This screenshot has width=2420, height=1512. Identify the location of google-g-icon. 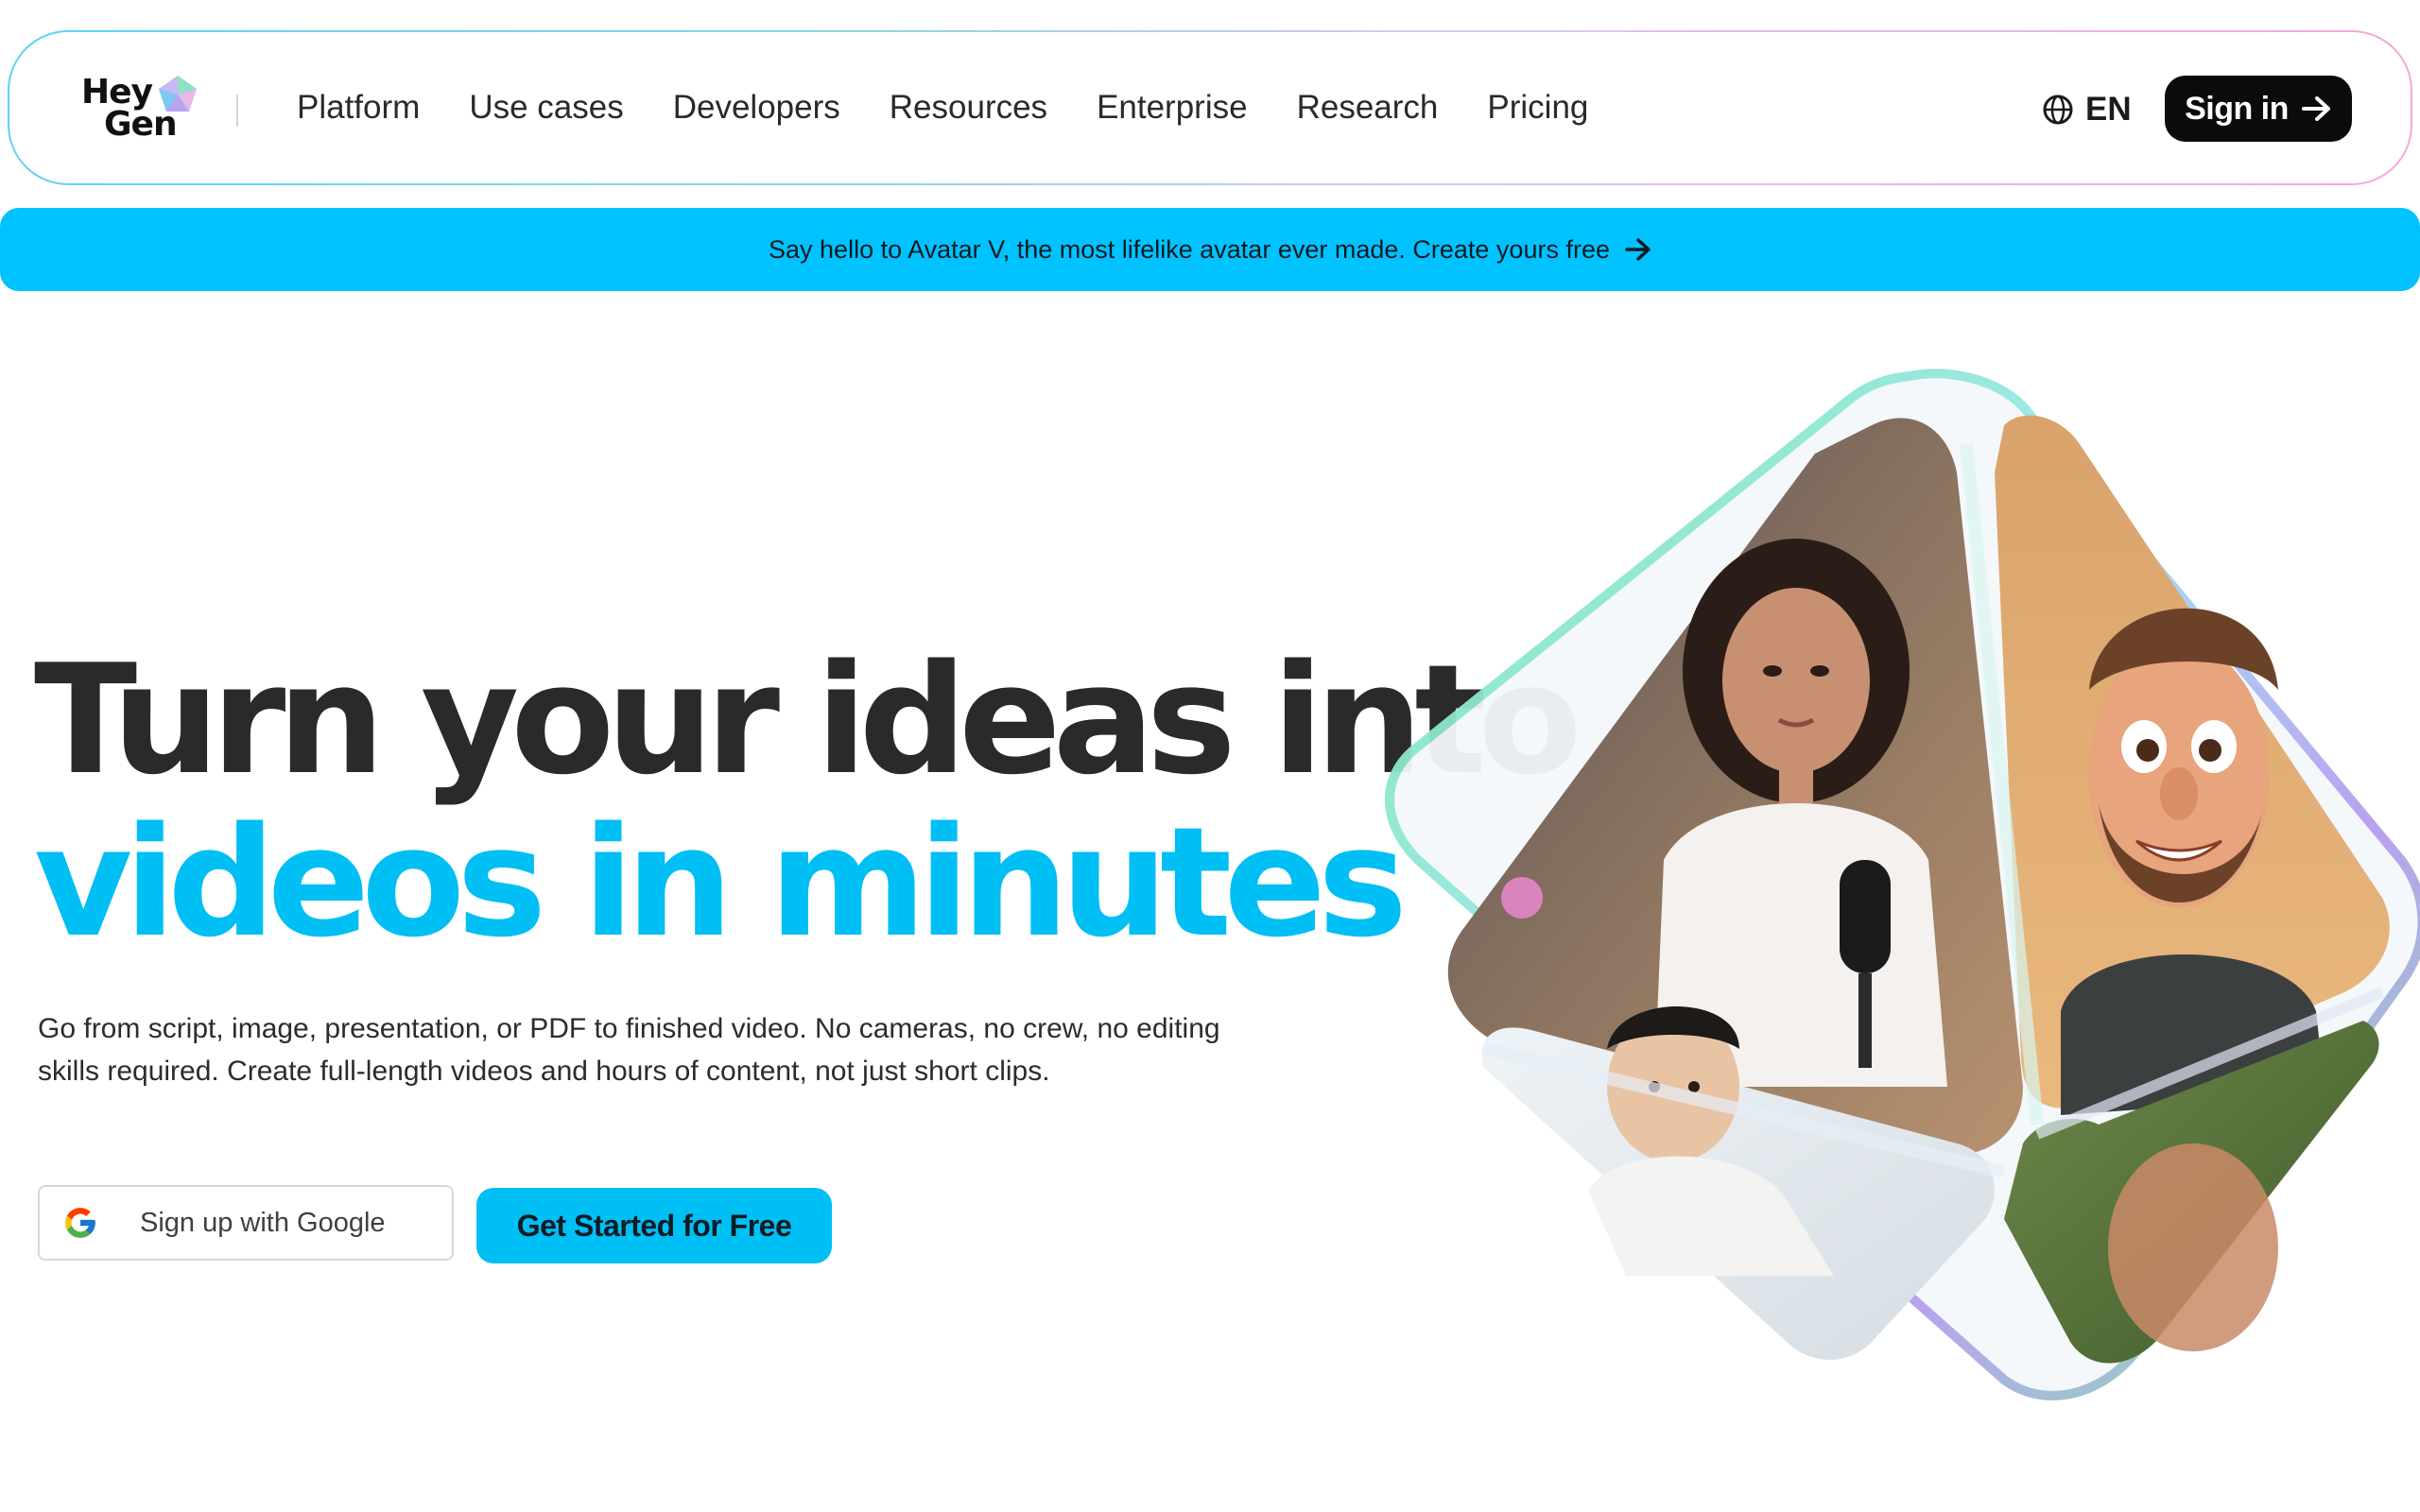
(80, 1223).